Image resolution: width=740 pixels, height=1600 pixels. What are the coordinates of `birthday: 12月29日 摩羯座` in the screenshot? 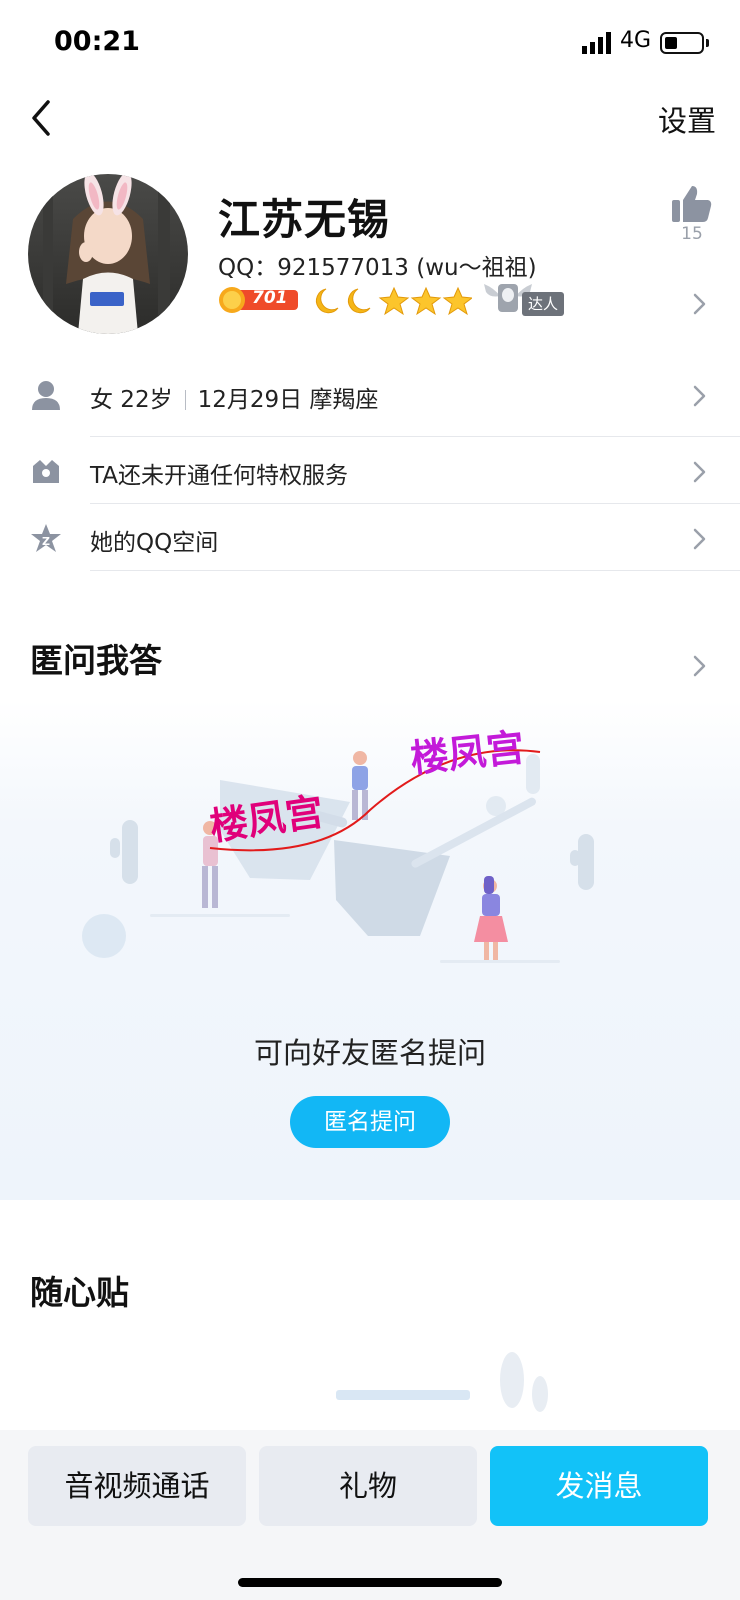 It's located at (288, 400).